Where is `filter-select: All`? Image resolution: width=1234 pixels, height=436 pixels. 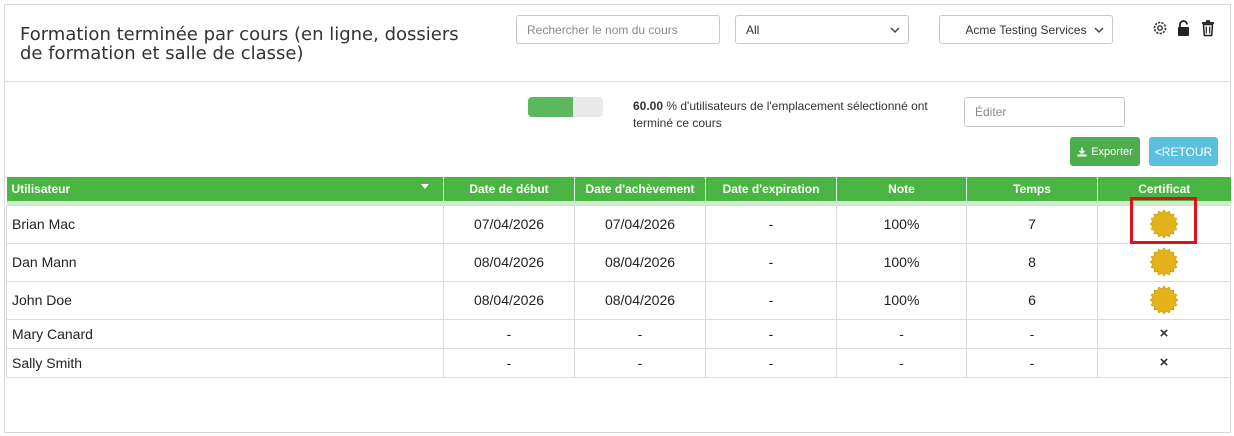 filter-select: All is located at coordinates (822, 29).